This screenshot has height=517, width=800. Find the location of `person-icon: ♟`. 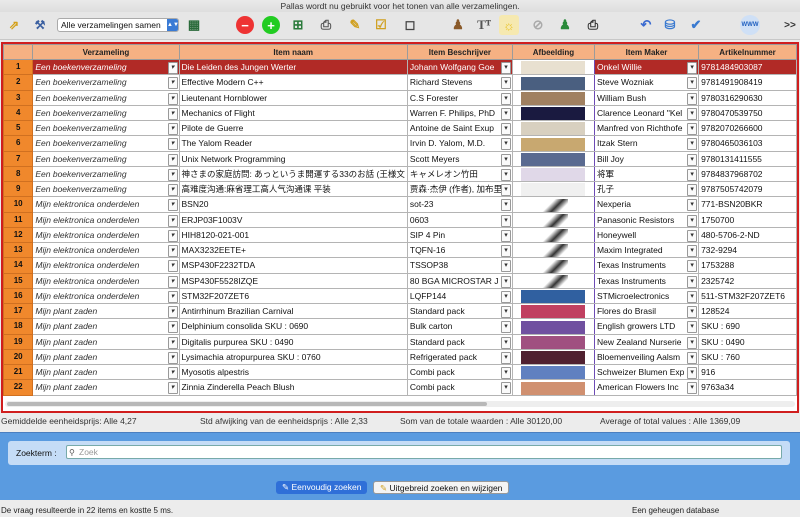

person-icon: ♟ is located at coordinates (458, 25).